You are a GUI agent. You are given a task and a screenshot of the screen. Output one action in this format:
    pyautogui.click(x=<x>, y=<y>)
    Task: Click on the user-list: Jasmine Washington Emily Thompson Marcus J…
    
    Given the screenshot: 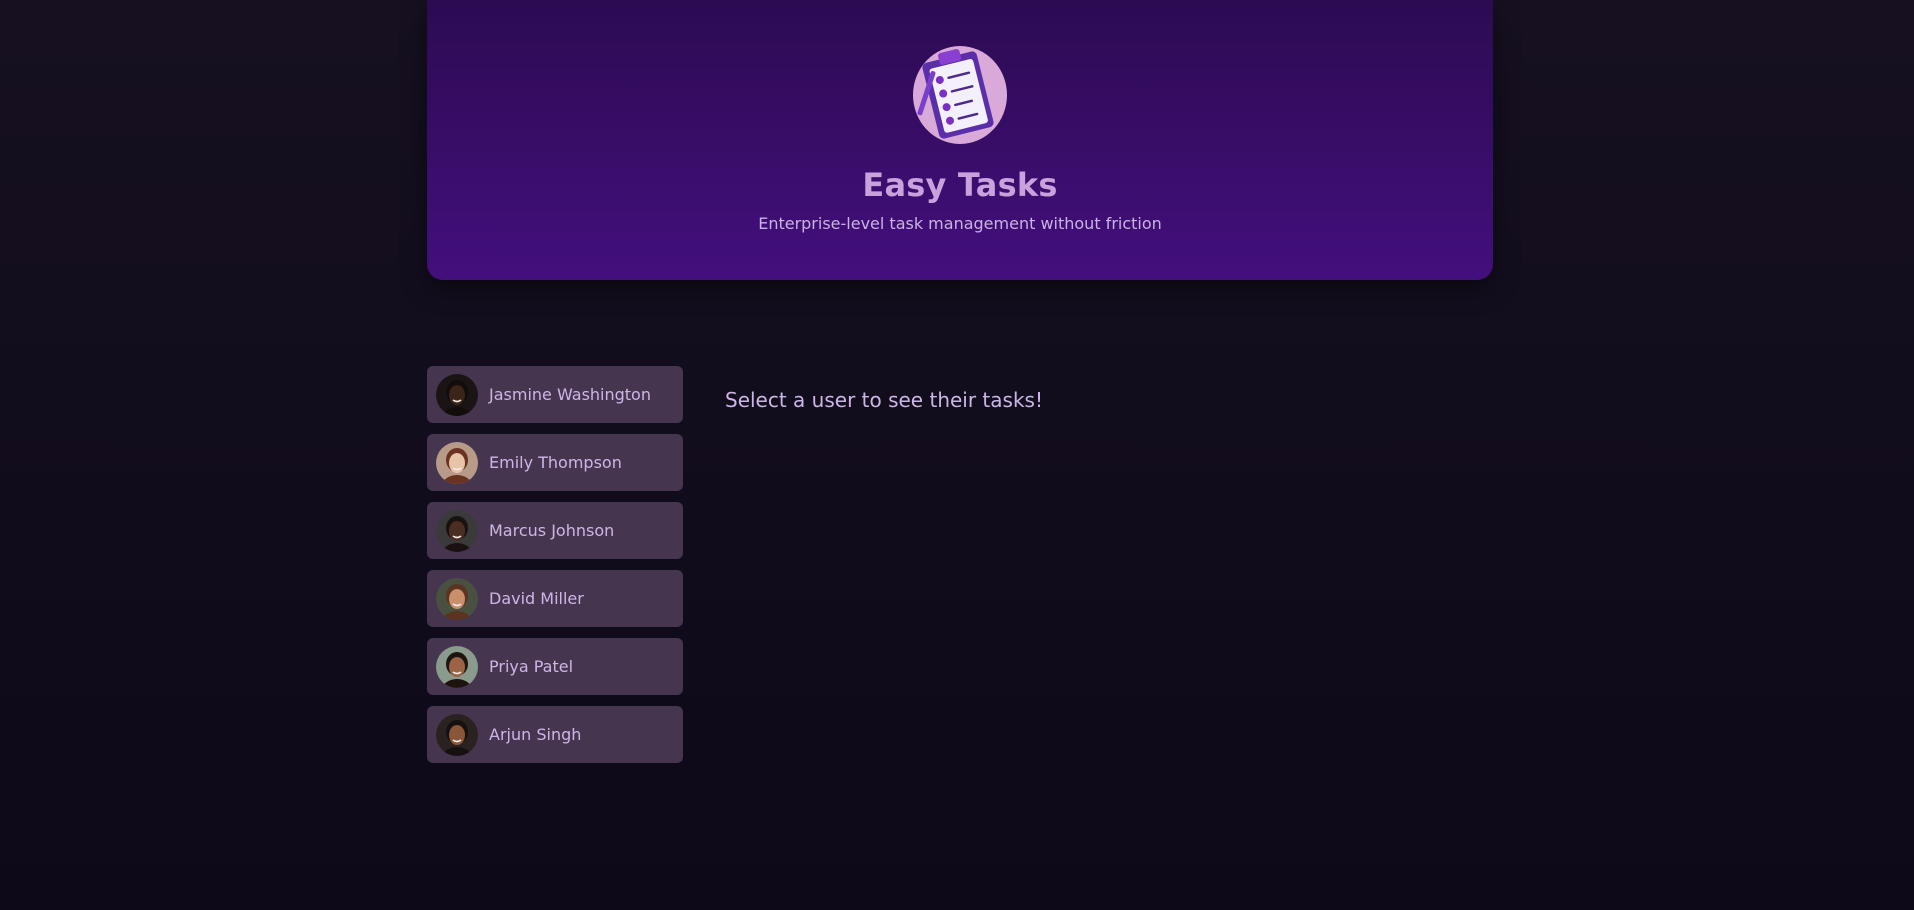 What is the action you would take?
    pyautogui.click(x=555, y=570)
    